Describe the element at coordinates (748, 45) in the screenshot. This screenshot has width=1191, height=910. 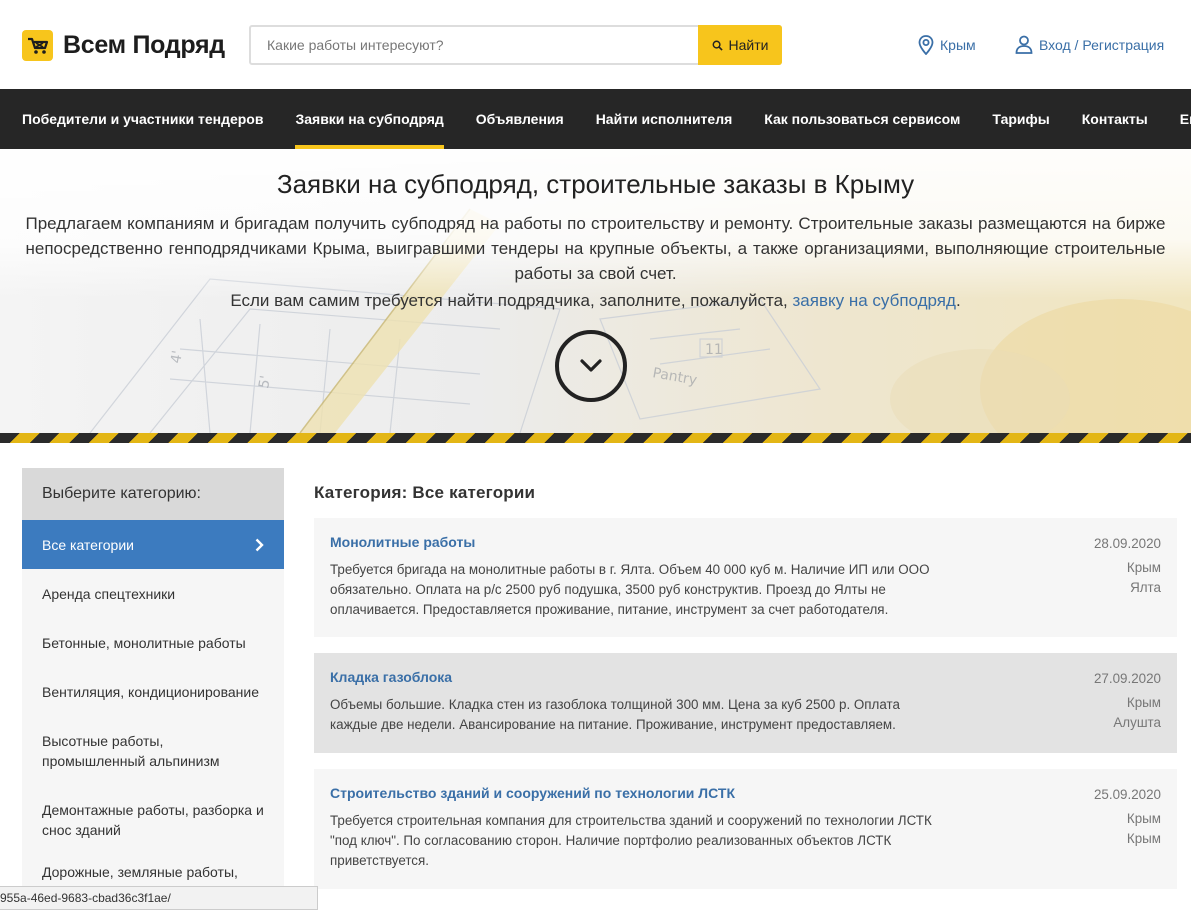
I see `search-button-label: Найти` at that location.